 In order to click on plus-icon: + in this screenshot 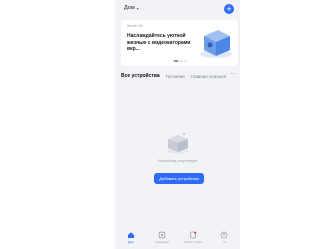, I will do `click(229, 9)`.